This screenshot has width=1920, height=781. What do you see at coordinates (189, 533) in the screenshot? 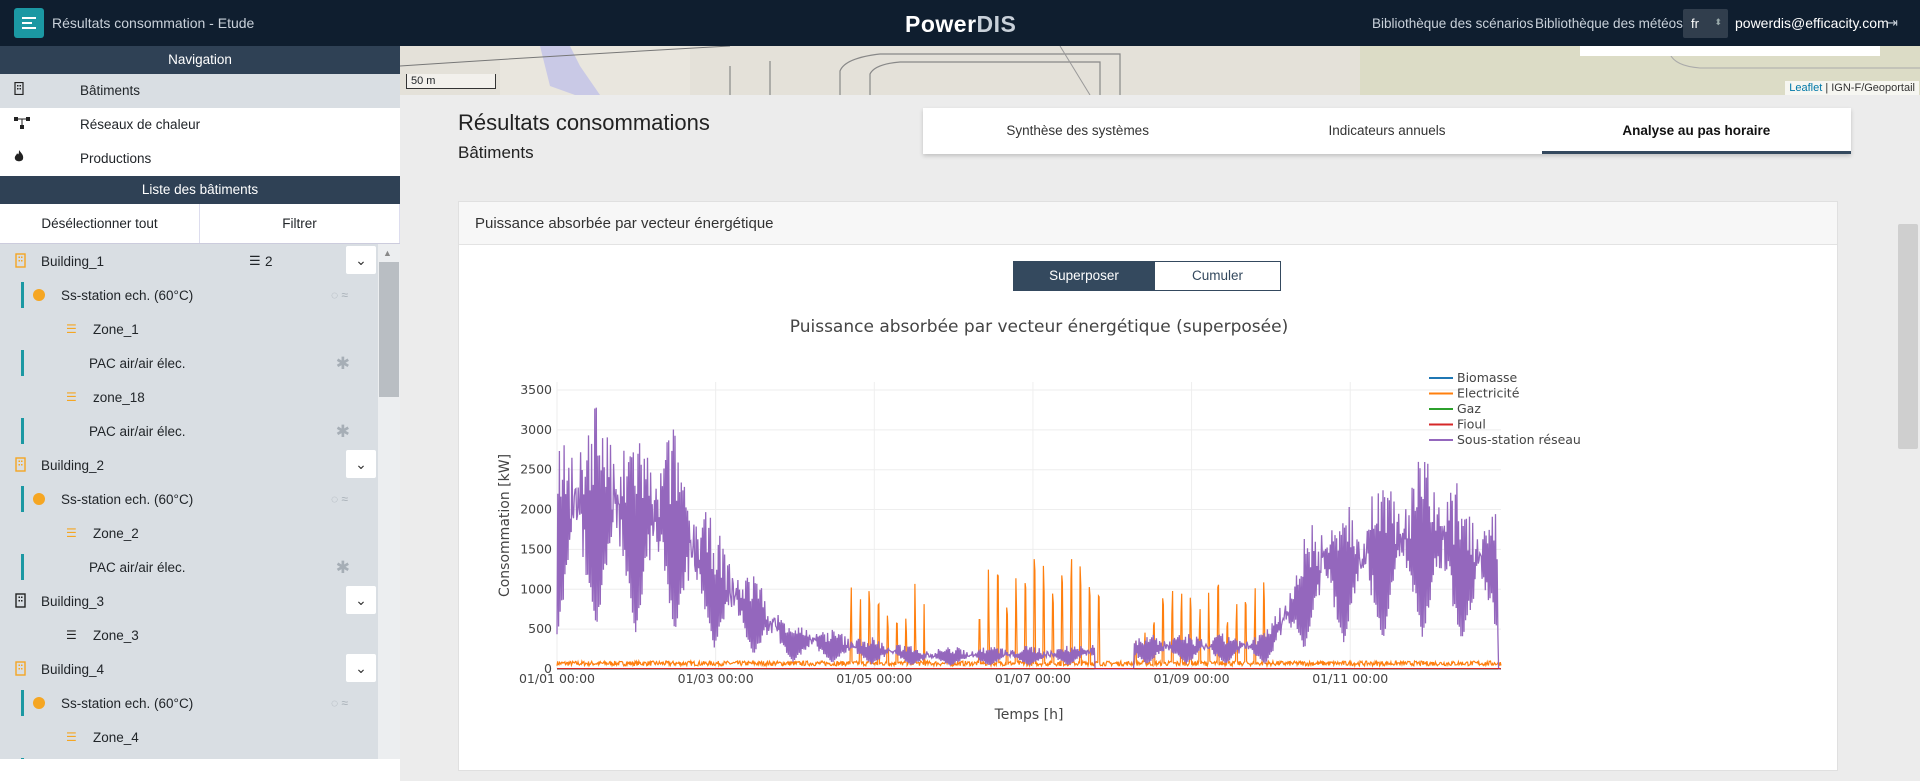
I see `zone-row: ☰ Zone_2` at bounding box center [189, 533].